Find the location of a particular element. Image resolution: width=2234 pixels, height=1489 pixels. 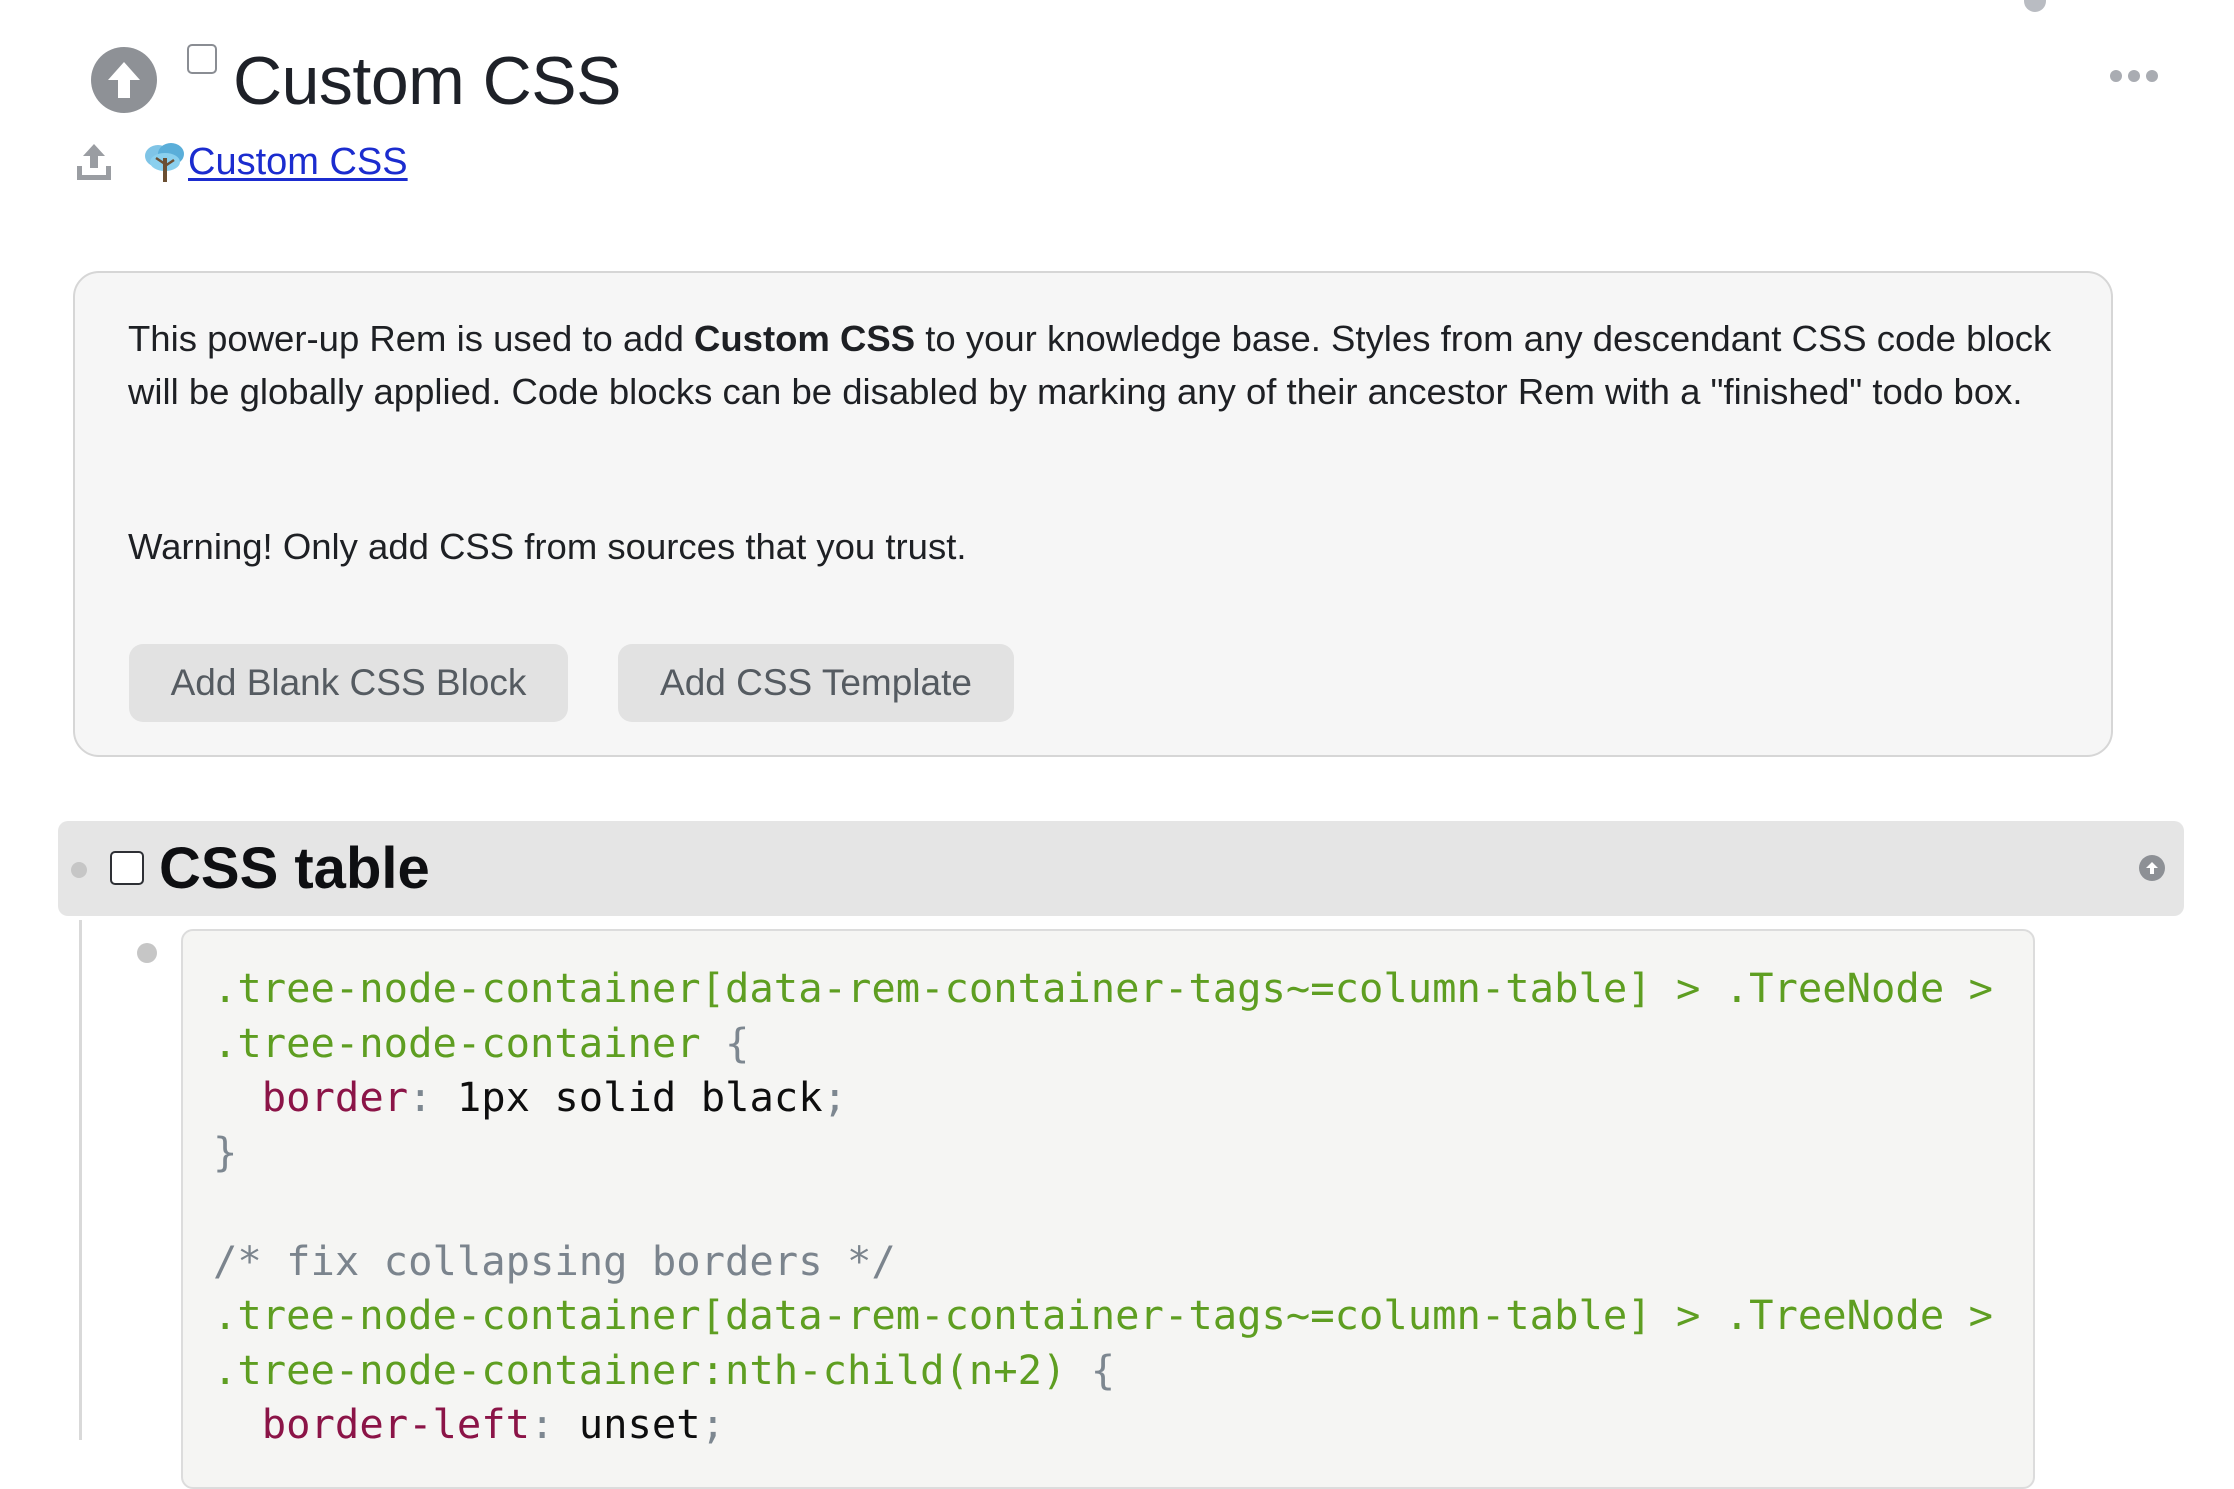

arrow-up-circle-icon is located at coordinates (124, 80).